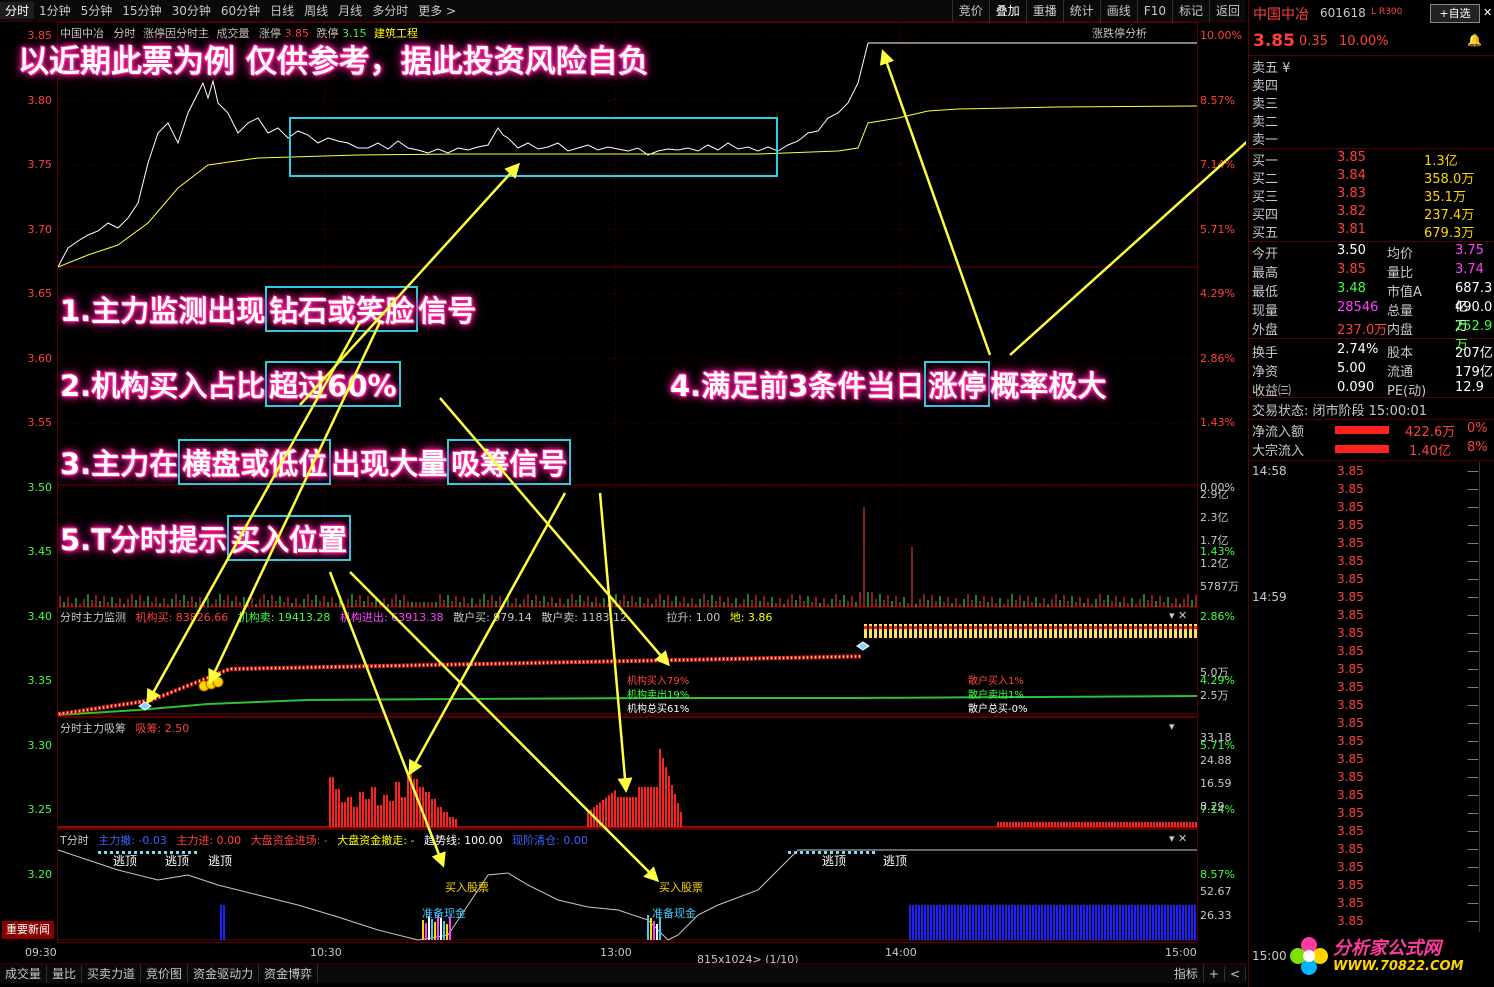  What do you see at coordinates (1216, 760) in the screenshot?
I see `accum-axis-label: 24.88` at bounding box center [1216, 760].